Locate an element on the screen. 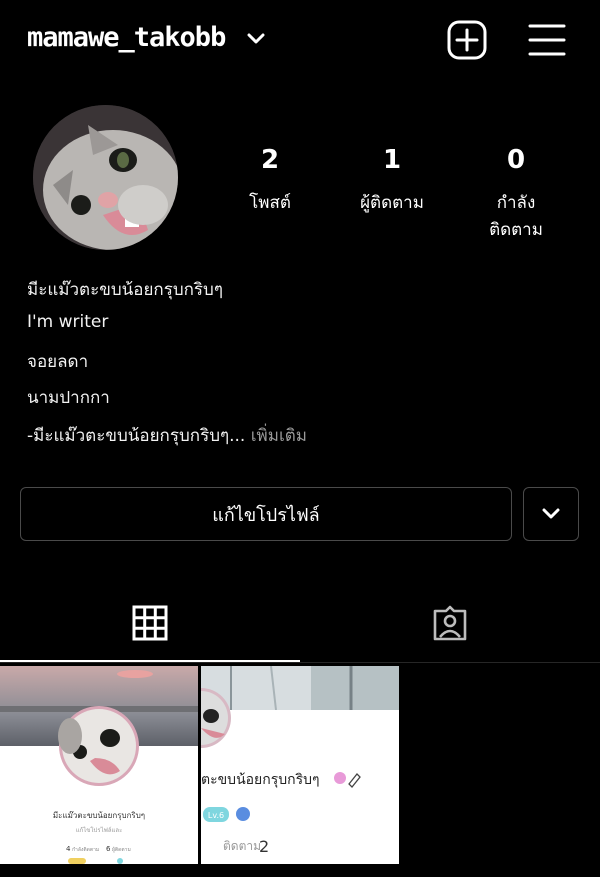  followers-label: ผู้ติดตาม is located at coordinates (392, 203).